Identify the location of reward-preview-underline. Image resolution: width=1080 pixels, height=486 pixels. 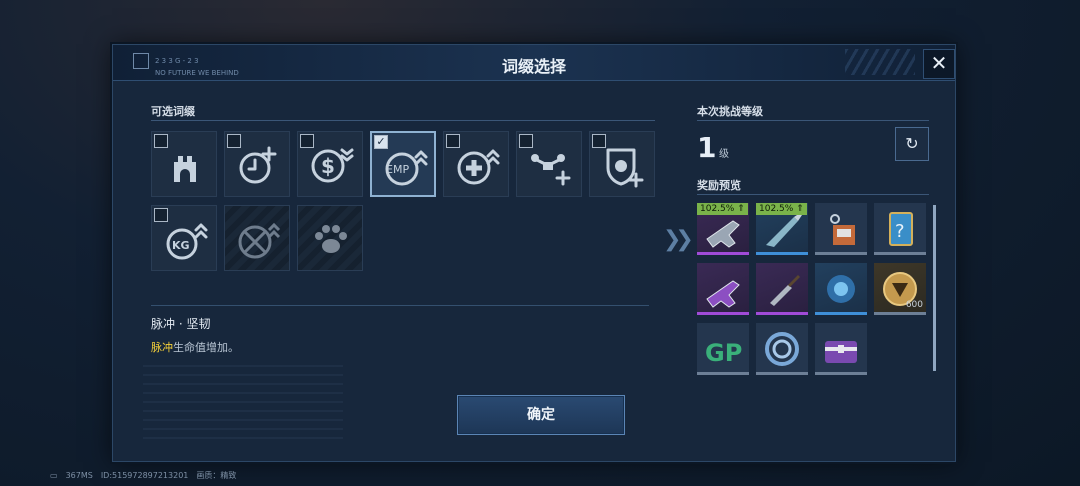
(813, 194).